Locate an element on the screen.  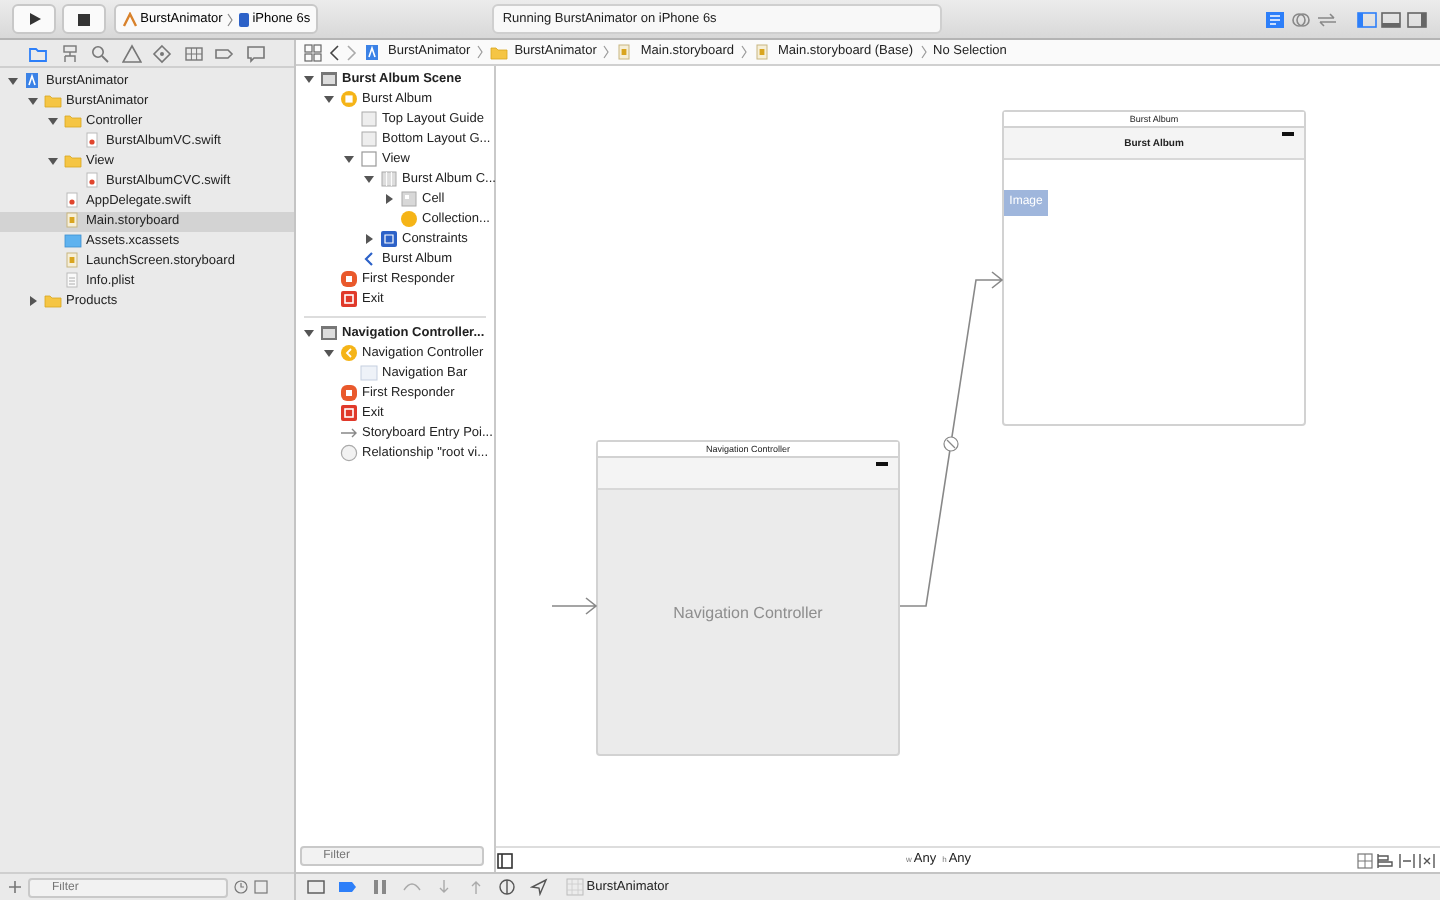
resolve-icon is located at coordinates (1427, 860).